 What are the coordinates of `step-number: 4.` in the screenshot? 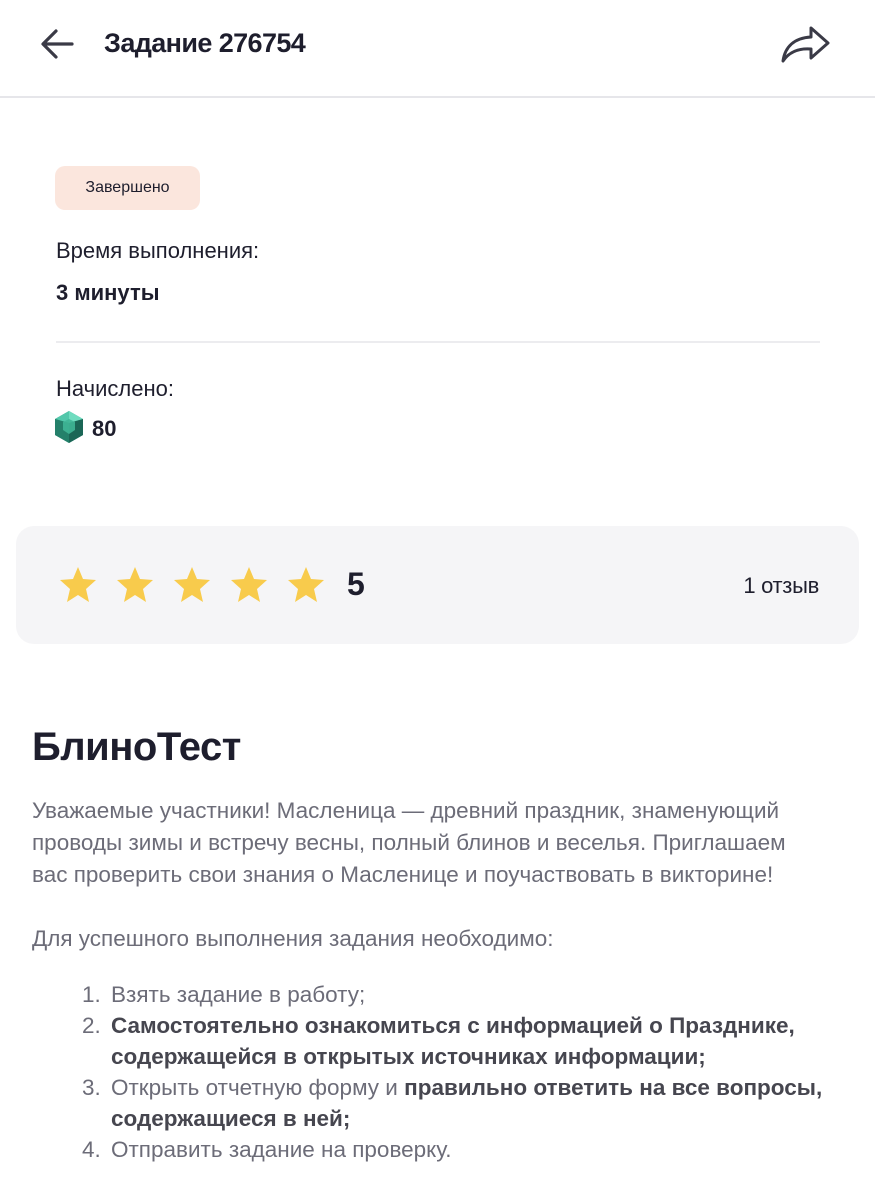 It's located at (91, 1149).